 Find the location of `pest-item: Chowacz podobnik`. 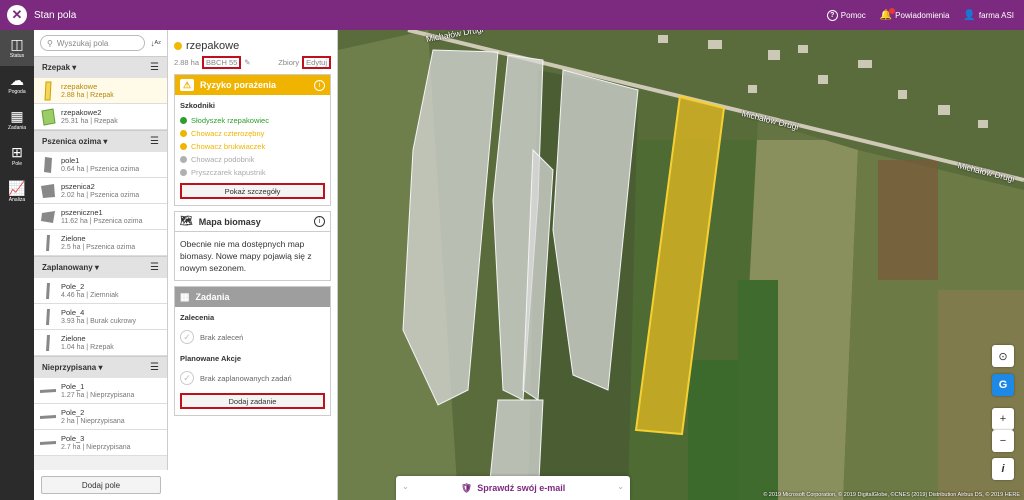

pest-item: Chowacz podobnik is located at coordinates (252, 159).